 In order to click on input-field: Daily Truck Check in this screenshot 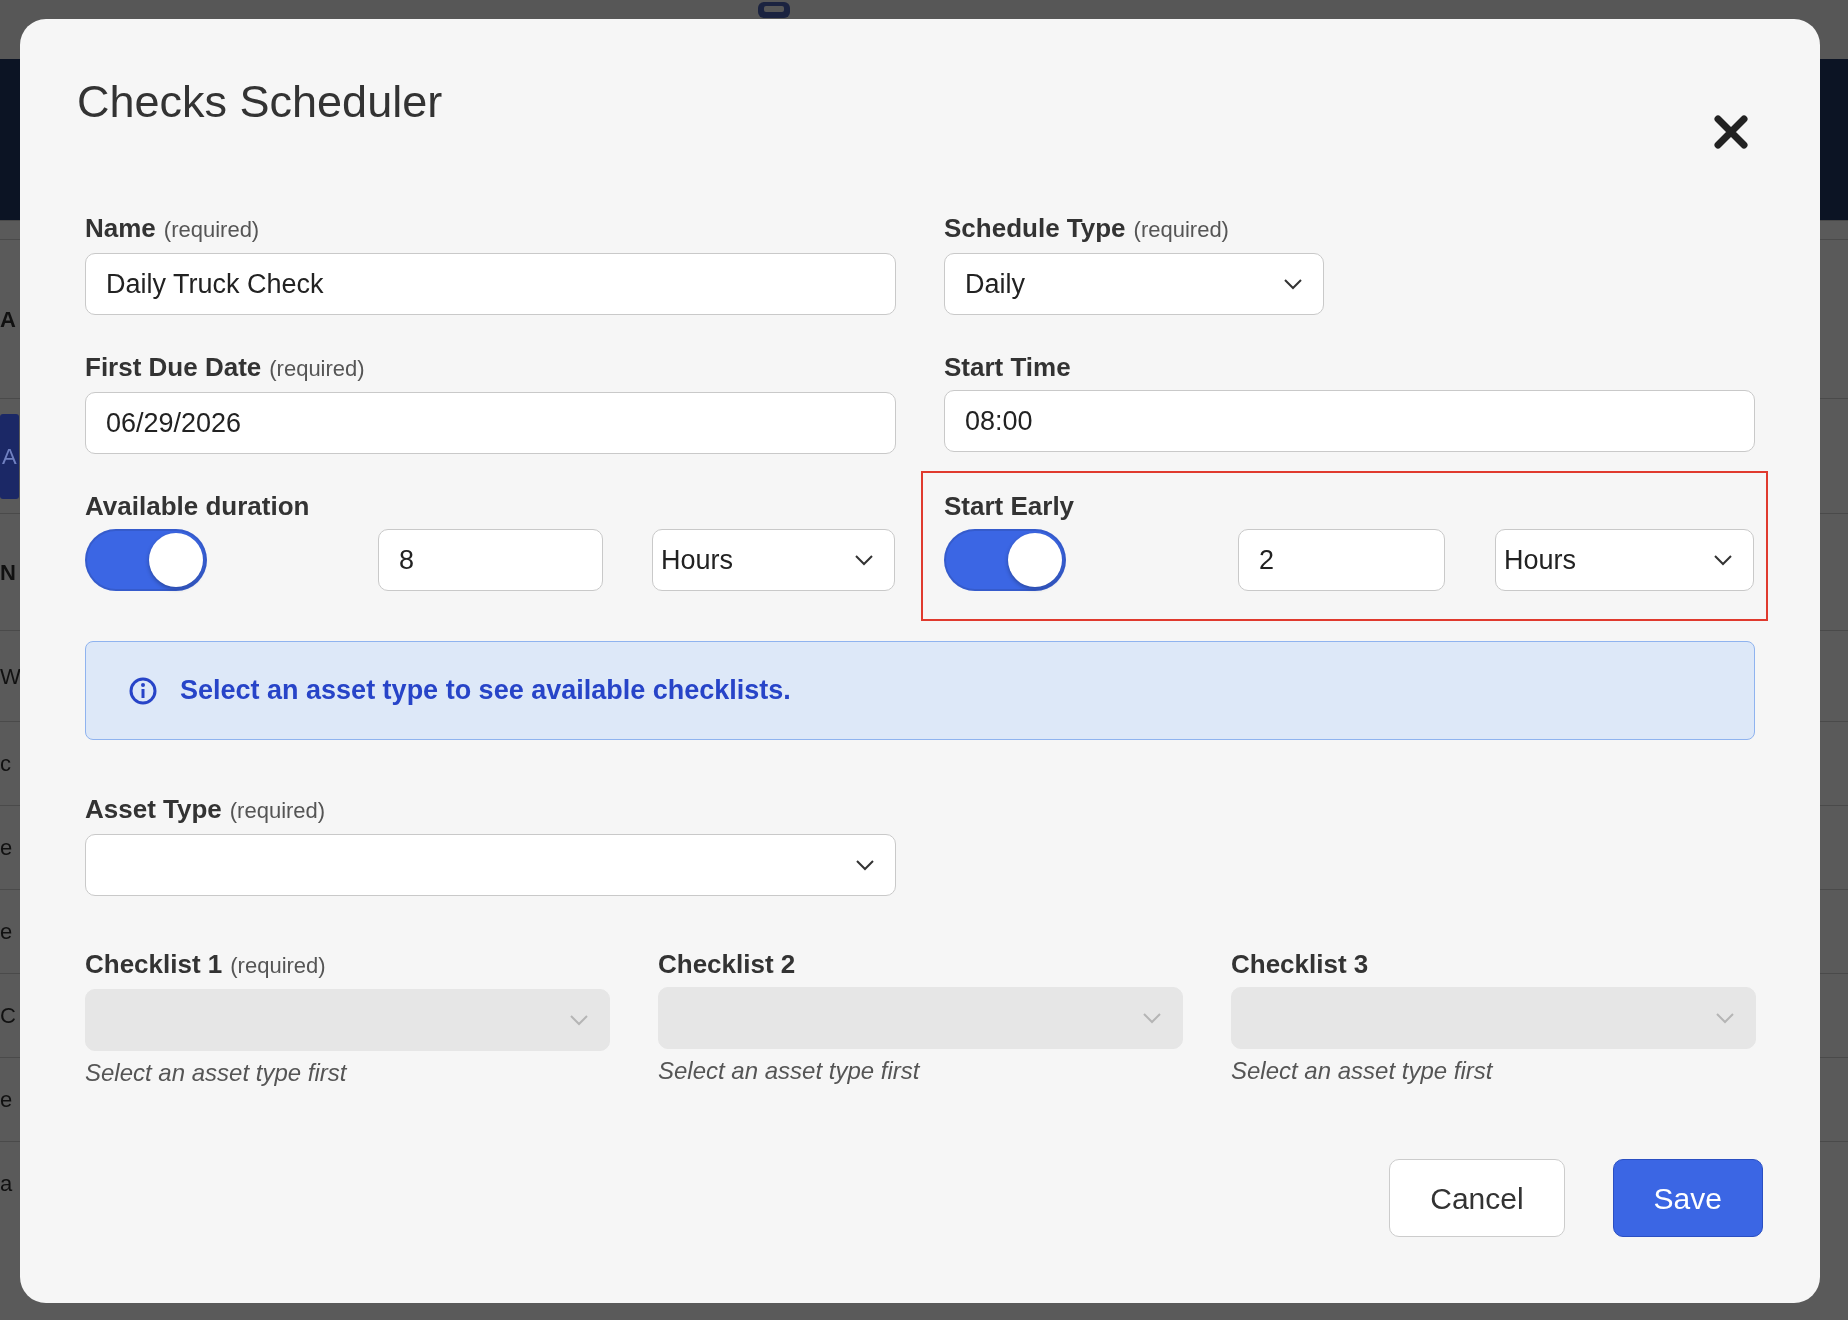, I will do `click(490, 284)`.